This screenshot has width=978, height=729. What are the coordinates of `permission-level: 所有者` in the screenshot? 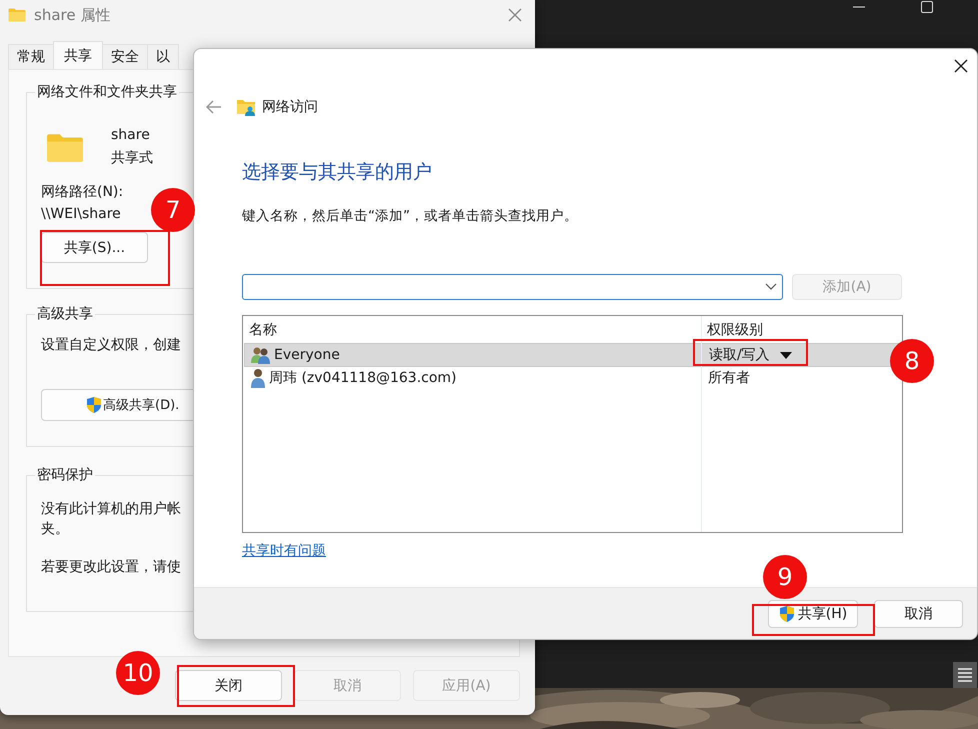 It's located at (729, 378).